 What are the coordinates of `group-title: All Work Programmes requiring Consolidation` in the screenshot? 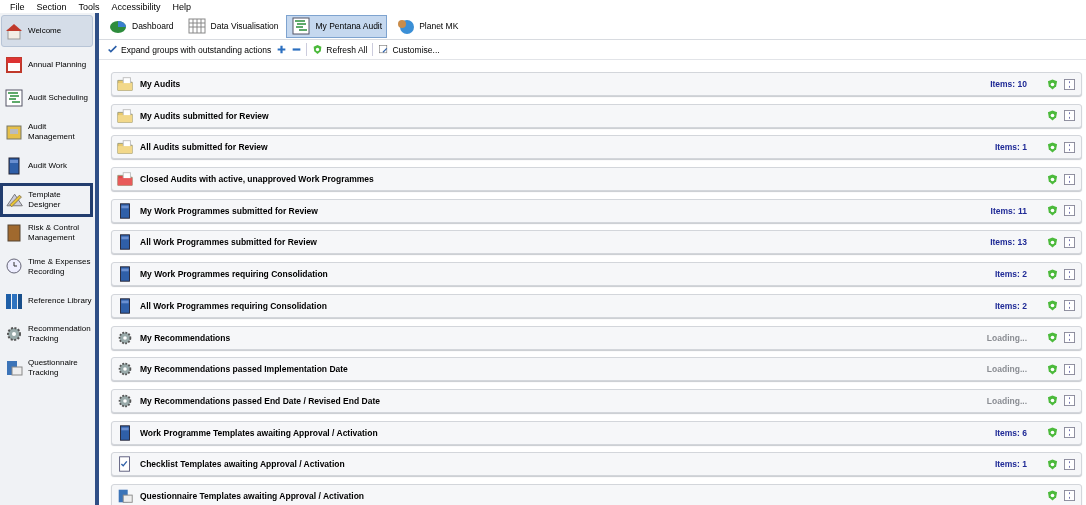 It's located at (234, 305).